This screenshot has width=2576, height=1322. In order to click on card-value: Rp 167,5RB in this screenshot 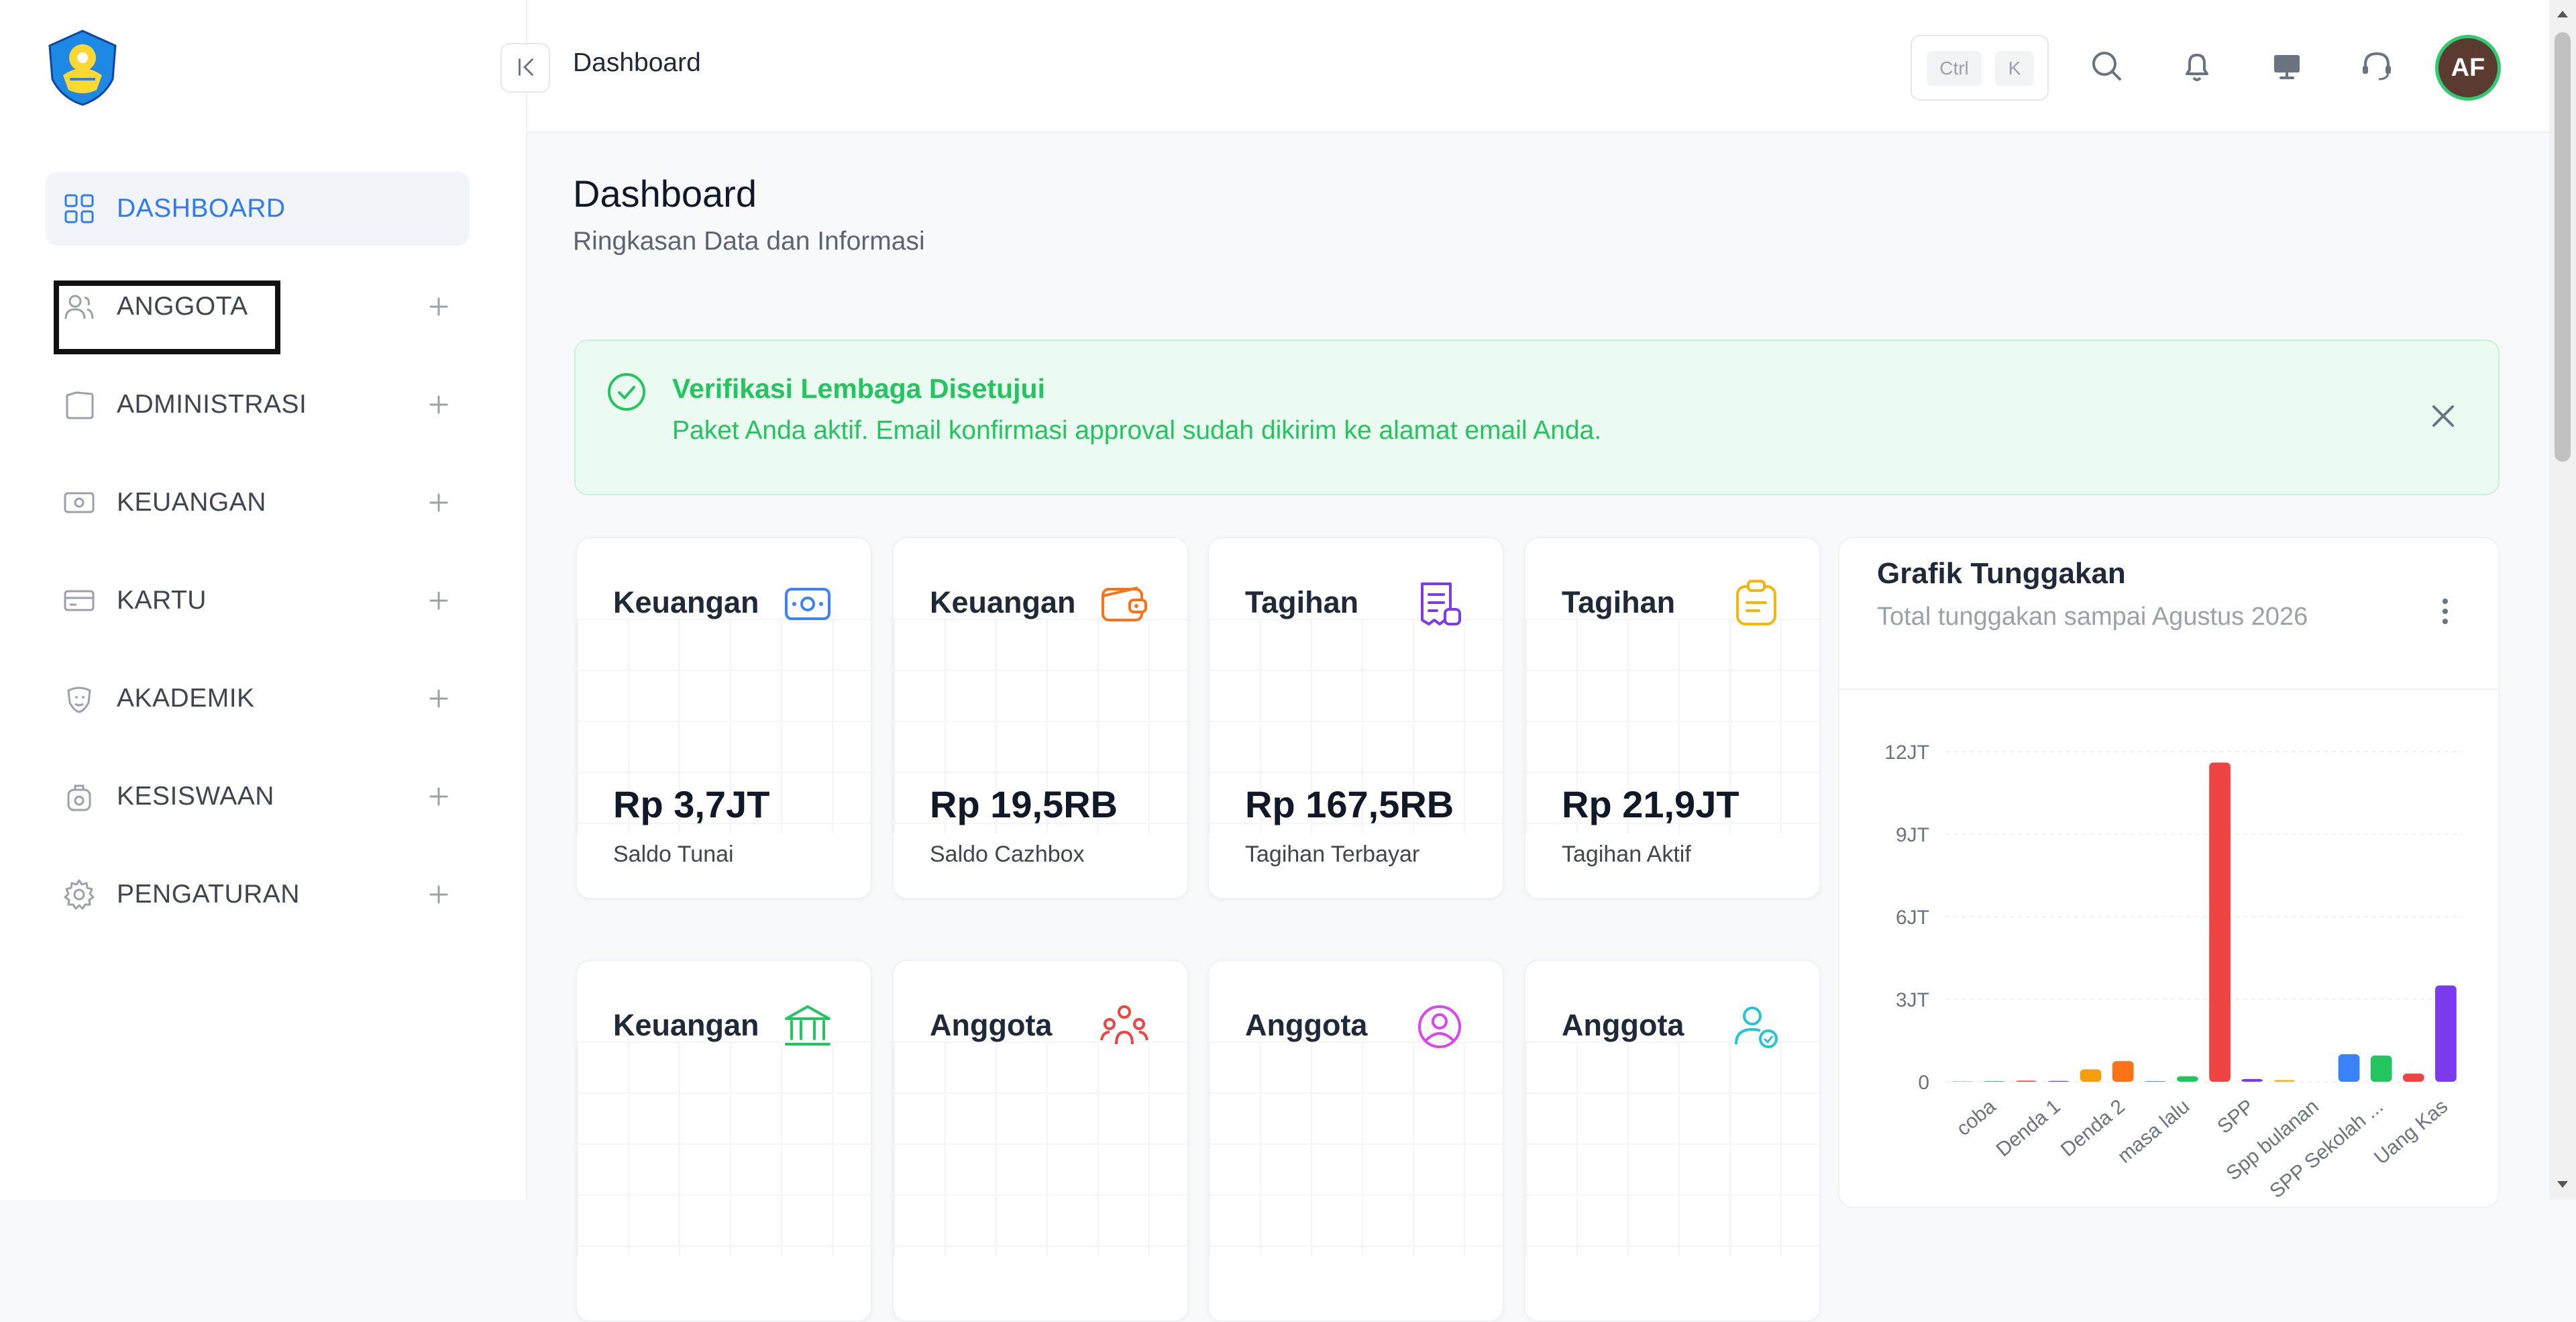, I will do `click(1349, 804)`.